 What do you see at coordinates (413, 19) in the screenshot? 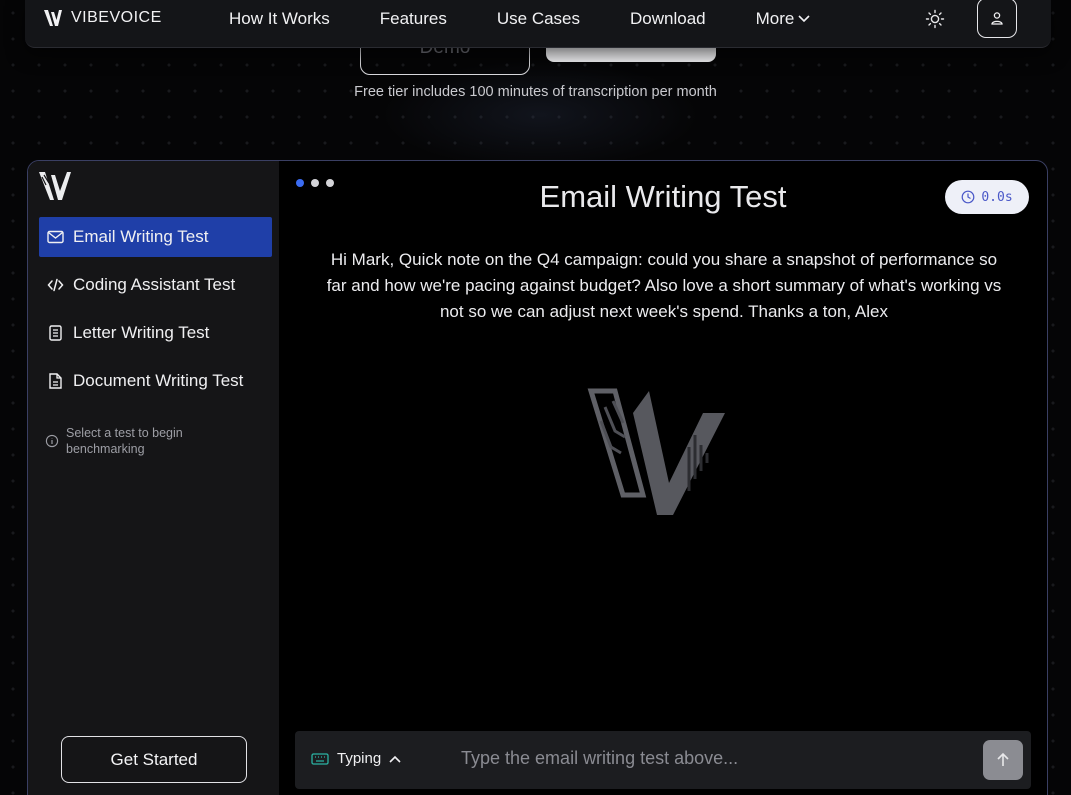
I see `nav-link-features: Features` at bounding box center [413, 19].